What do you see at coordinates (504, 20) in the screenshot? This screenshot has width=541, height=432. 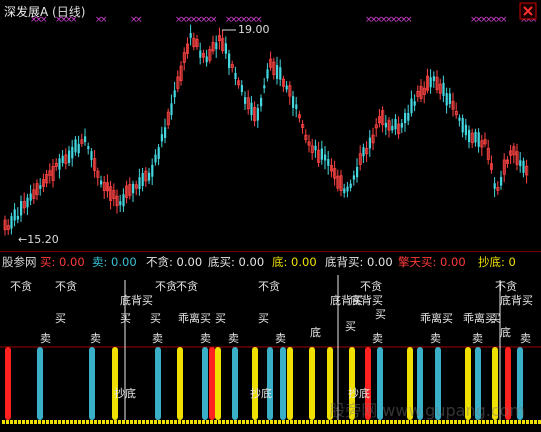 I see `marker-x: ×` at bounding box center [504, 20].